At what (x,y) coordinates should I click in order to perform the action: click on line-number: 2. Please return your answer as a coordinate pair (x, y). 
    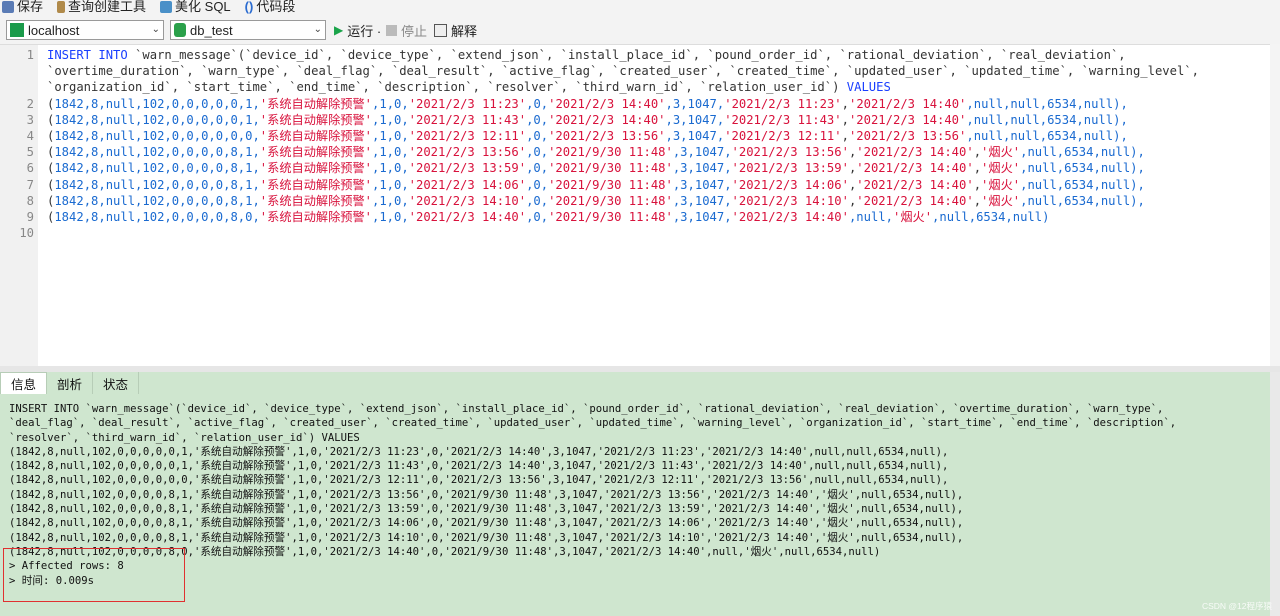
    Looking at the image, I should click on (19, 103).